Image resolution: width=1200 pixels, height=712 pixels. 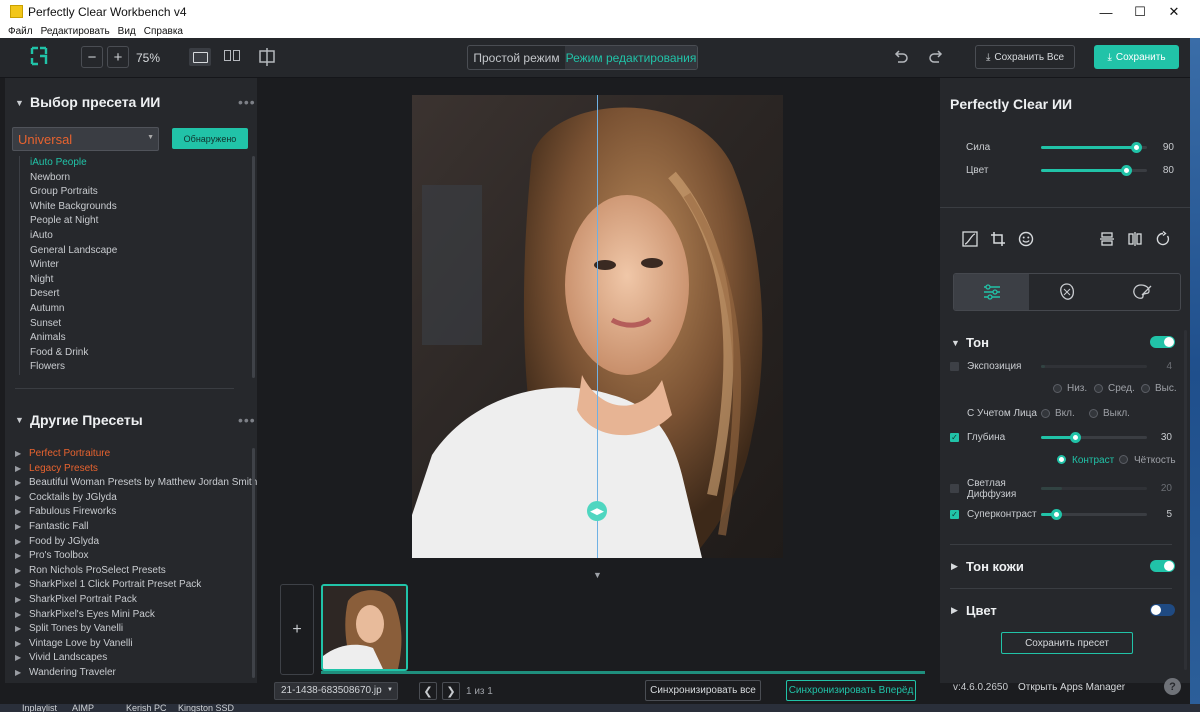 I want to click on split-handle-icon: ◀▶, so click(x=597, y=511).